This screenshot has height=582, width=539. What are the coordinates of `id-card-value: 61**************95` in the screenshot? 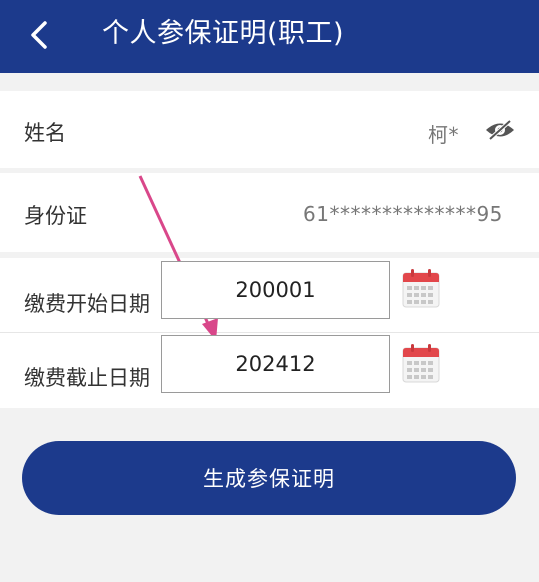 It's located at (403, 214).